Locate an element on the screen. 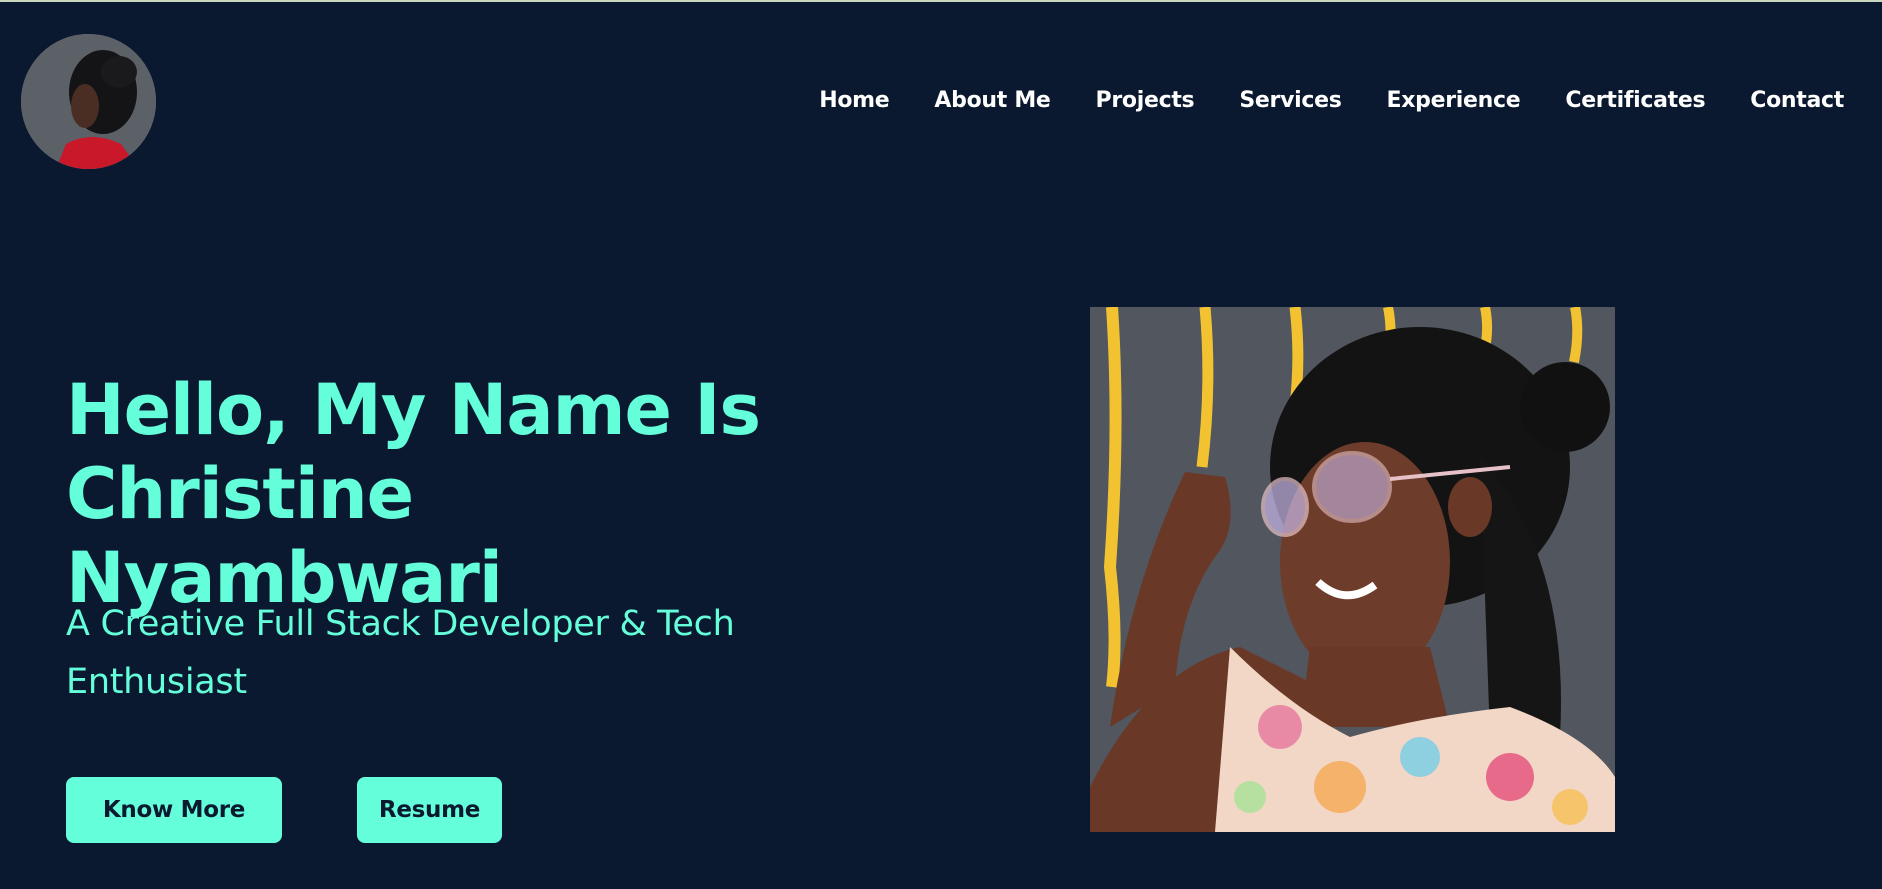  nav-services: Services is located at coordinates (1290, 100).